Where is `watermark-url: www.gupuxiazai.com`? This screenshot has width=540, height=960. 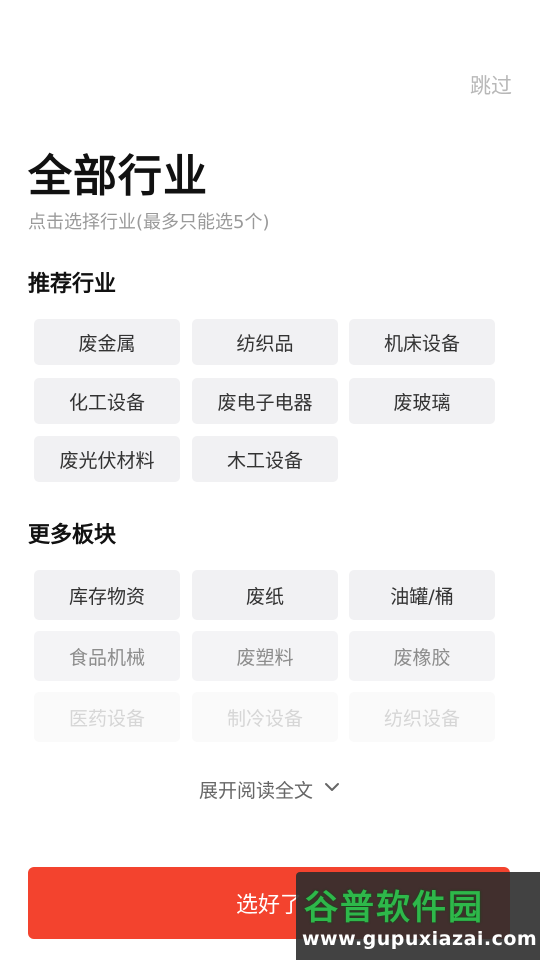
watermark-url: www.gupuxiazai.com is located at coordinates (420, 939).